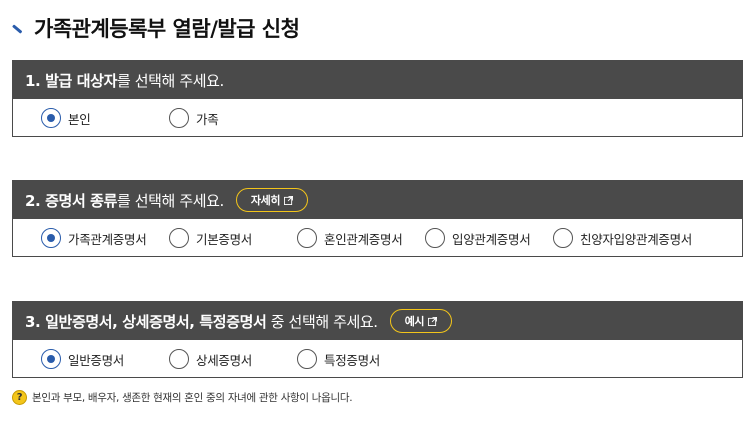 The height and width of the screenshot is (423, 750). What do you see at coordinates (363, 239) in the screenshot?
I see `radio-label: 혼인관계증명서` at bounding box center [363, 239].